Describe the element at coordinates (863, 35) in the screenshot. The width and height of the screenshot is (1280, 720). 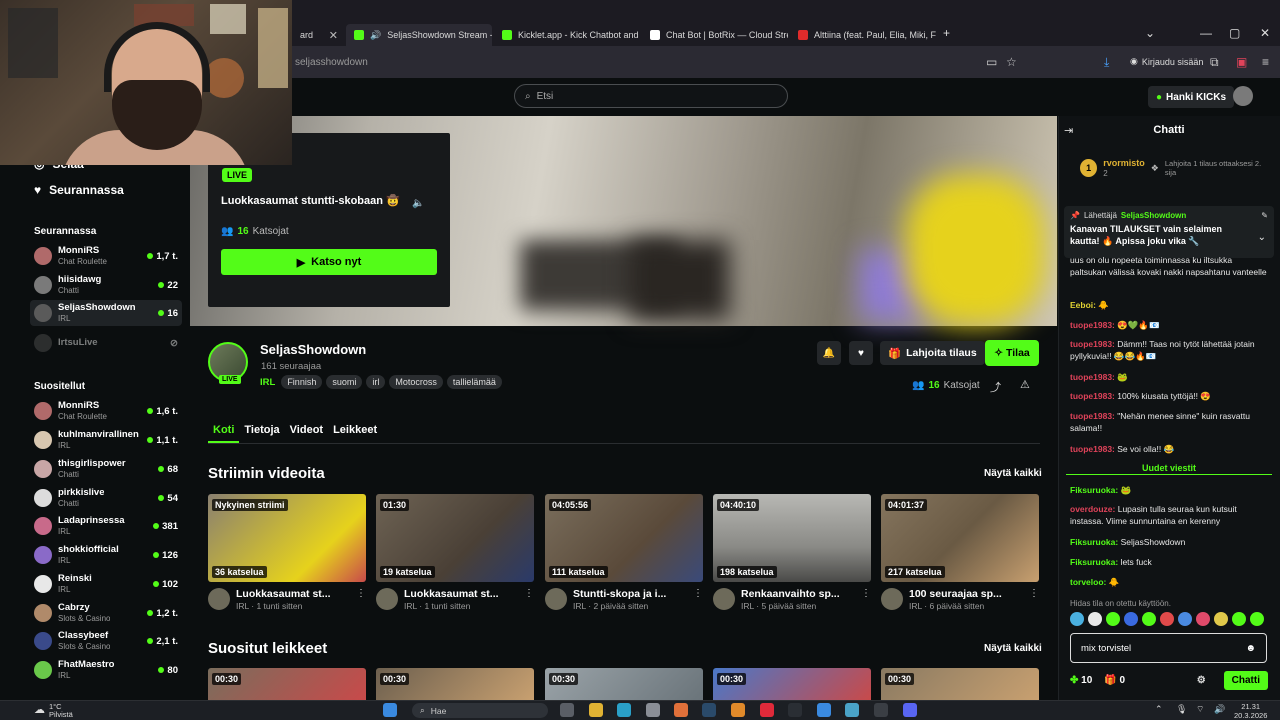
I see `browser-tab-4: Alttiina (feat. Paul, Elia, Miki, Fre ✕` at that location.